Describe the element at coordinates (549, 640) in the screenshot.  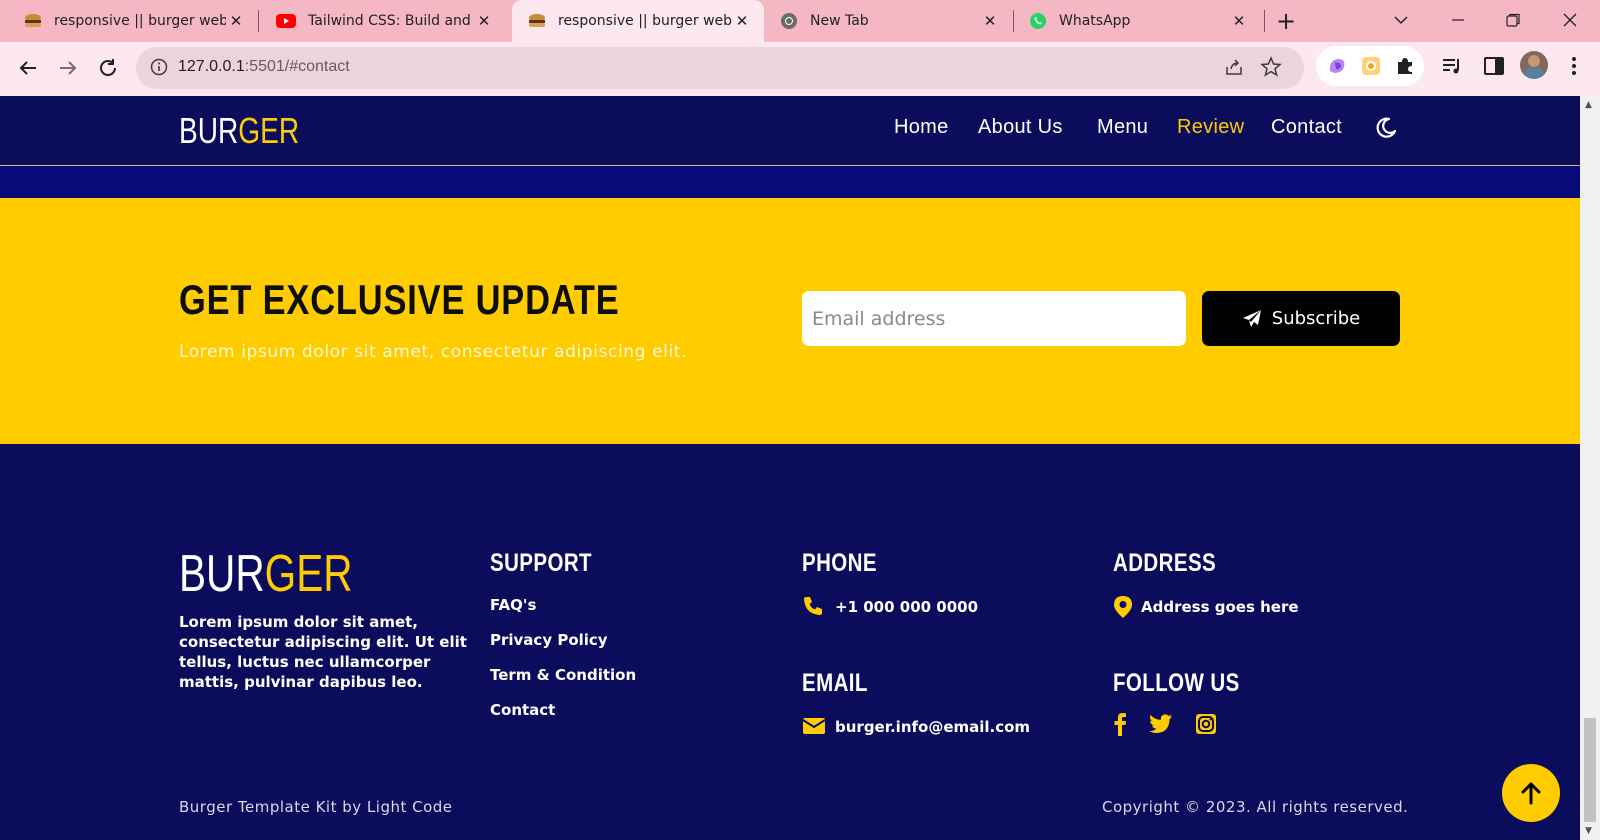
I see `footer-link-privacy: Privacy Policy` at that location.